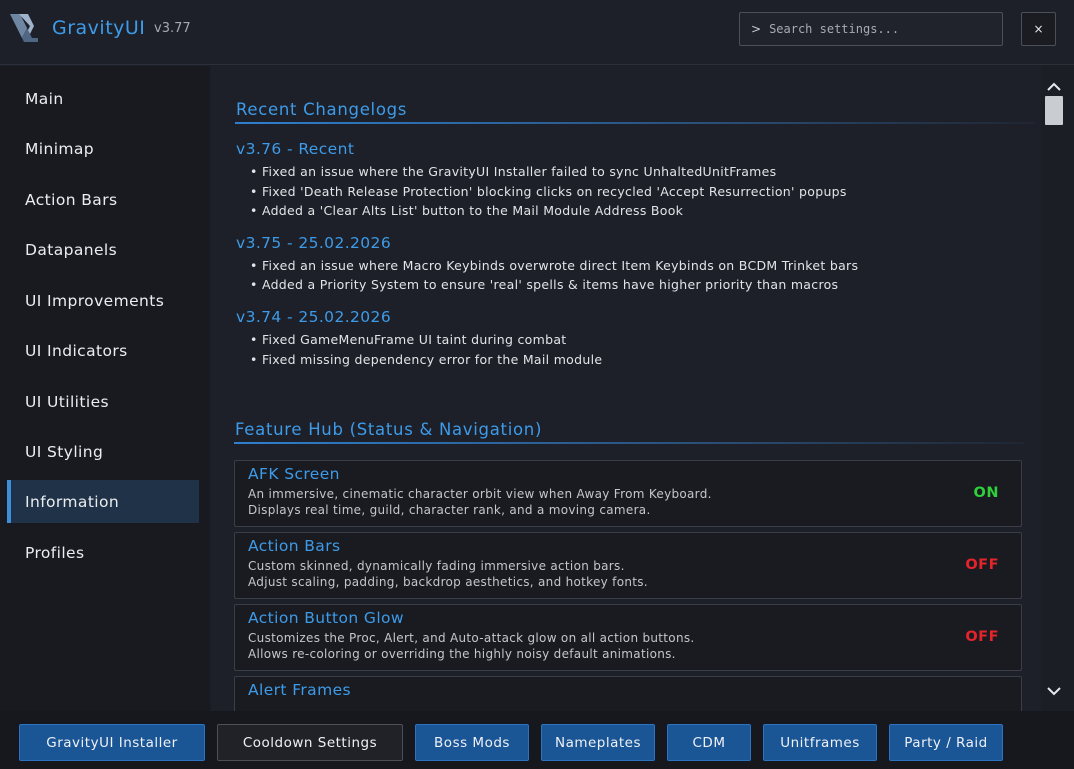  I want to click on cooldown-settings-button: Cooldown Settings, so click(310, 742).